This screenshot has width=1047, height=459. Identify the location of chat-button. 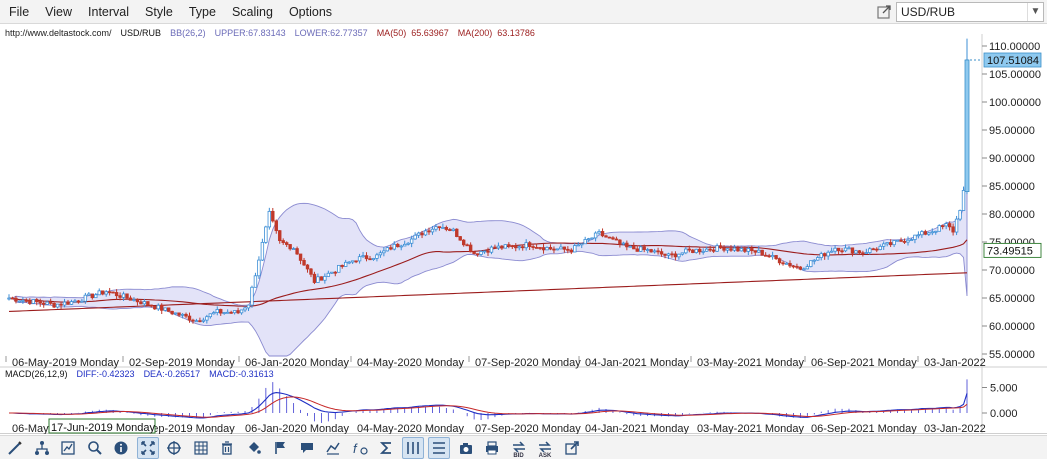
(307, 448).